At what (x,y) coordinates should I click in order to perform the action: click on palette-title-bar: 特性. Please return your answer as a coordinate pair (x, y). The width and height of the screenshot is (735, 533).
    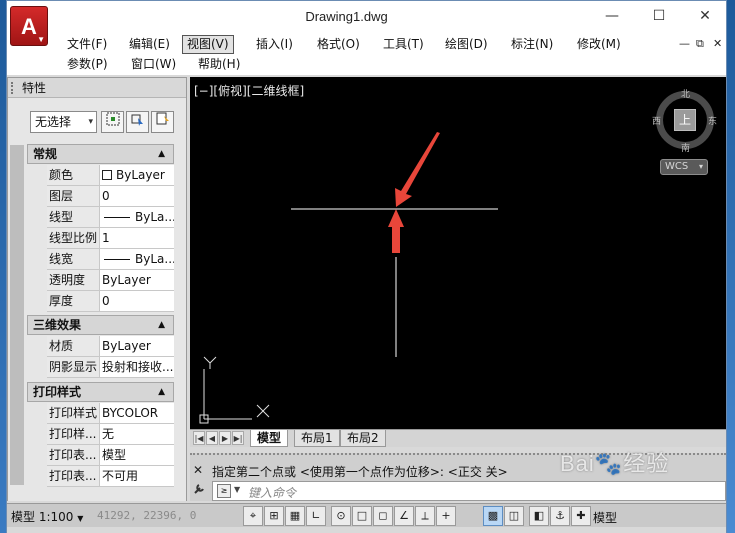
    Looking at the image, I should click on (97, 88).